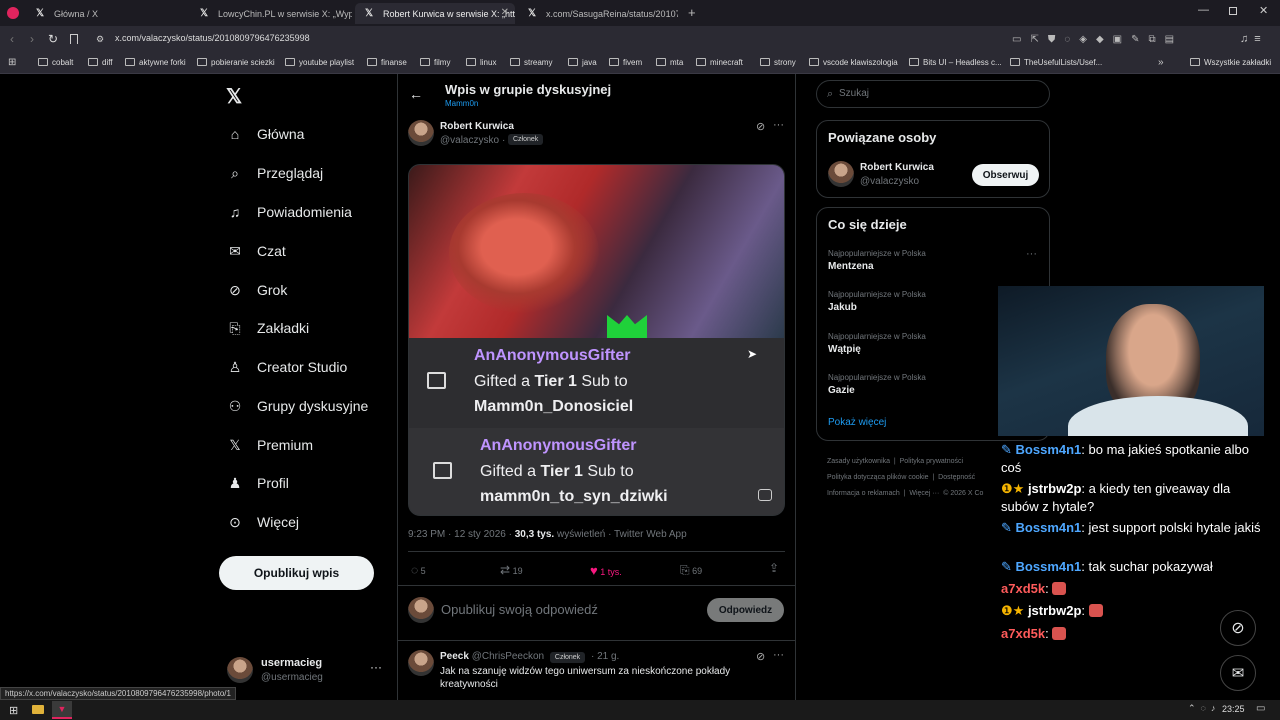 The height and width of the screenshot is (720, 1280). I want to click on grok-comment-icon: ⊘, so click(760, 656).